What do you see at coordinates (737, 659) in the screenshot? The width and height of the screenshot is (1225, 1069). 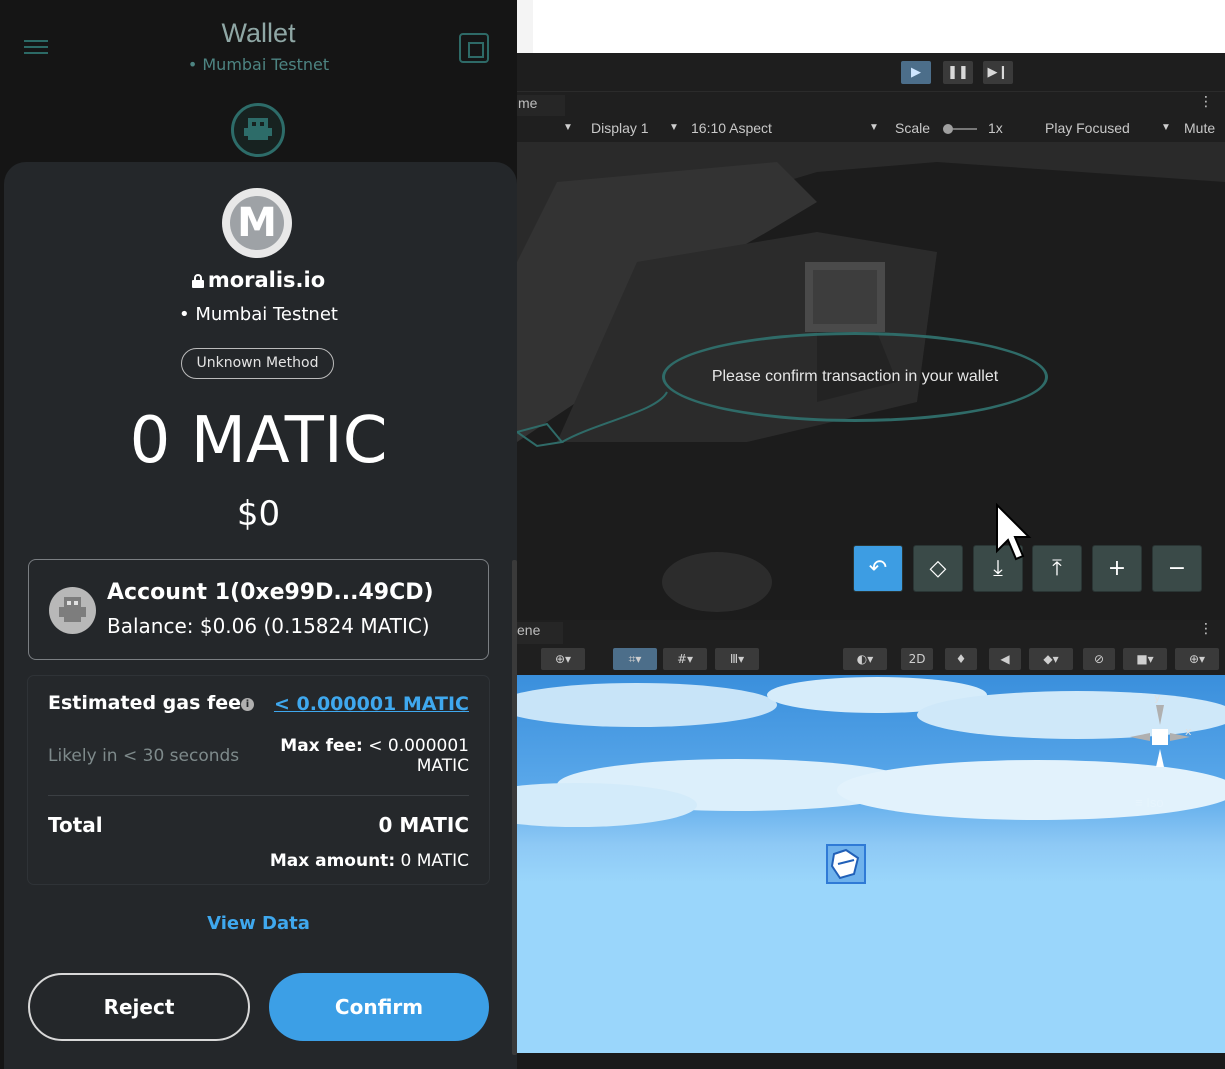 I see `ruler-icon: Ⅲ▾` at bounding box center [737, 659].